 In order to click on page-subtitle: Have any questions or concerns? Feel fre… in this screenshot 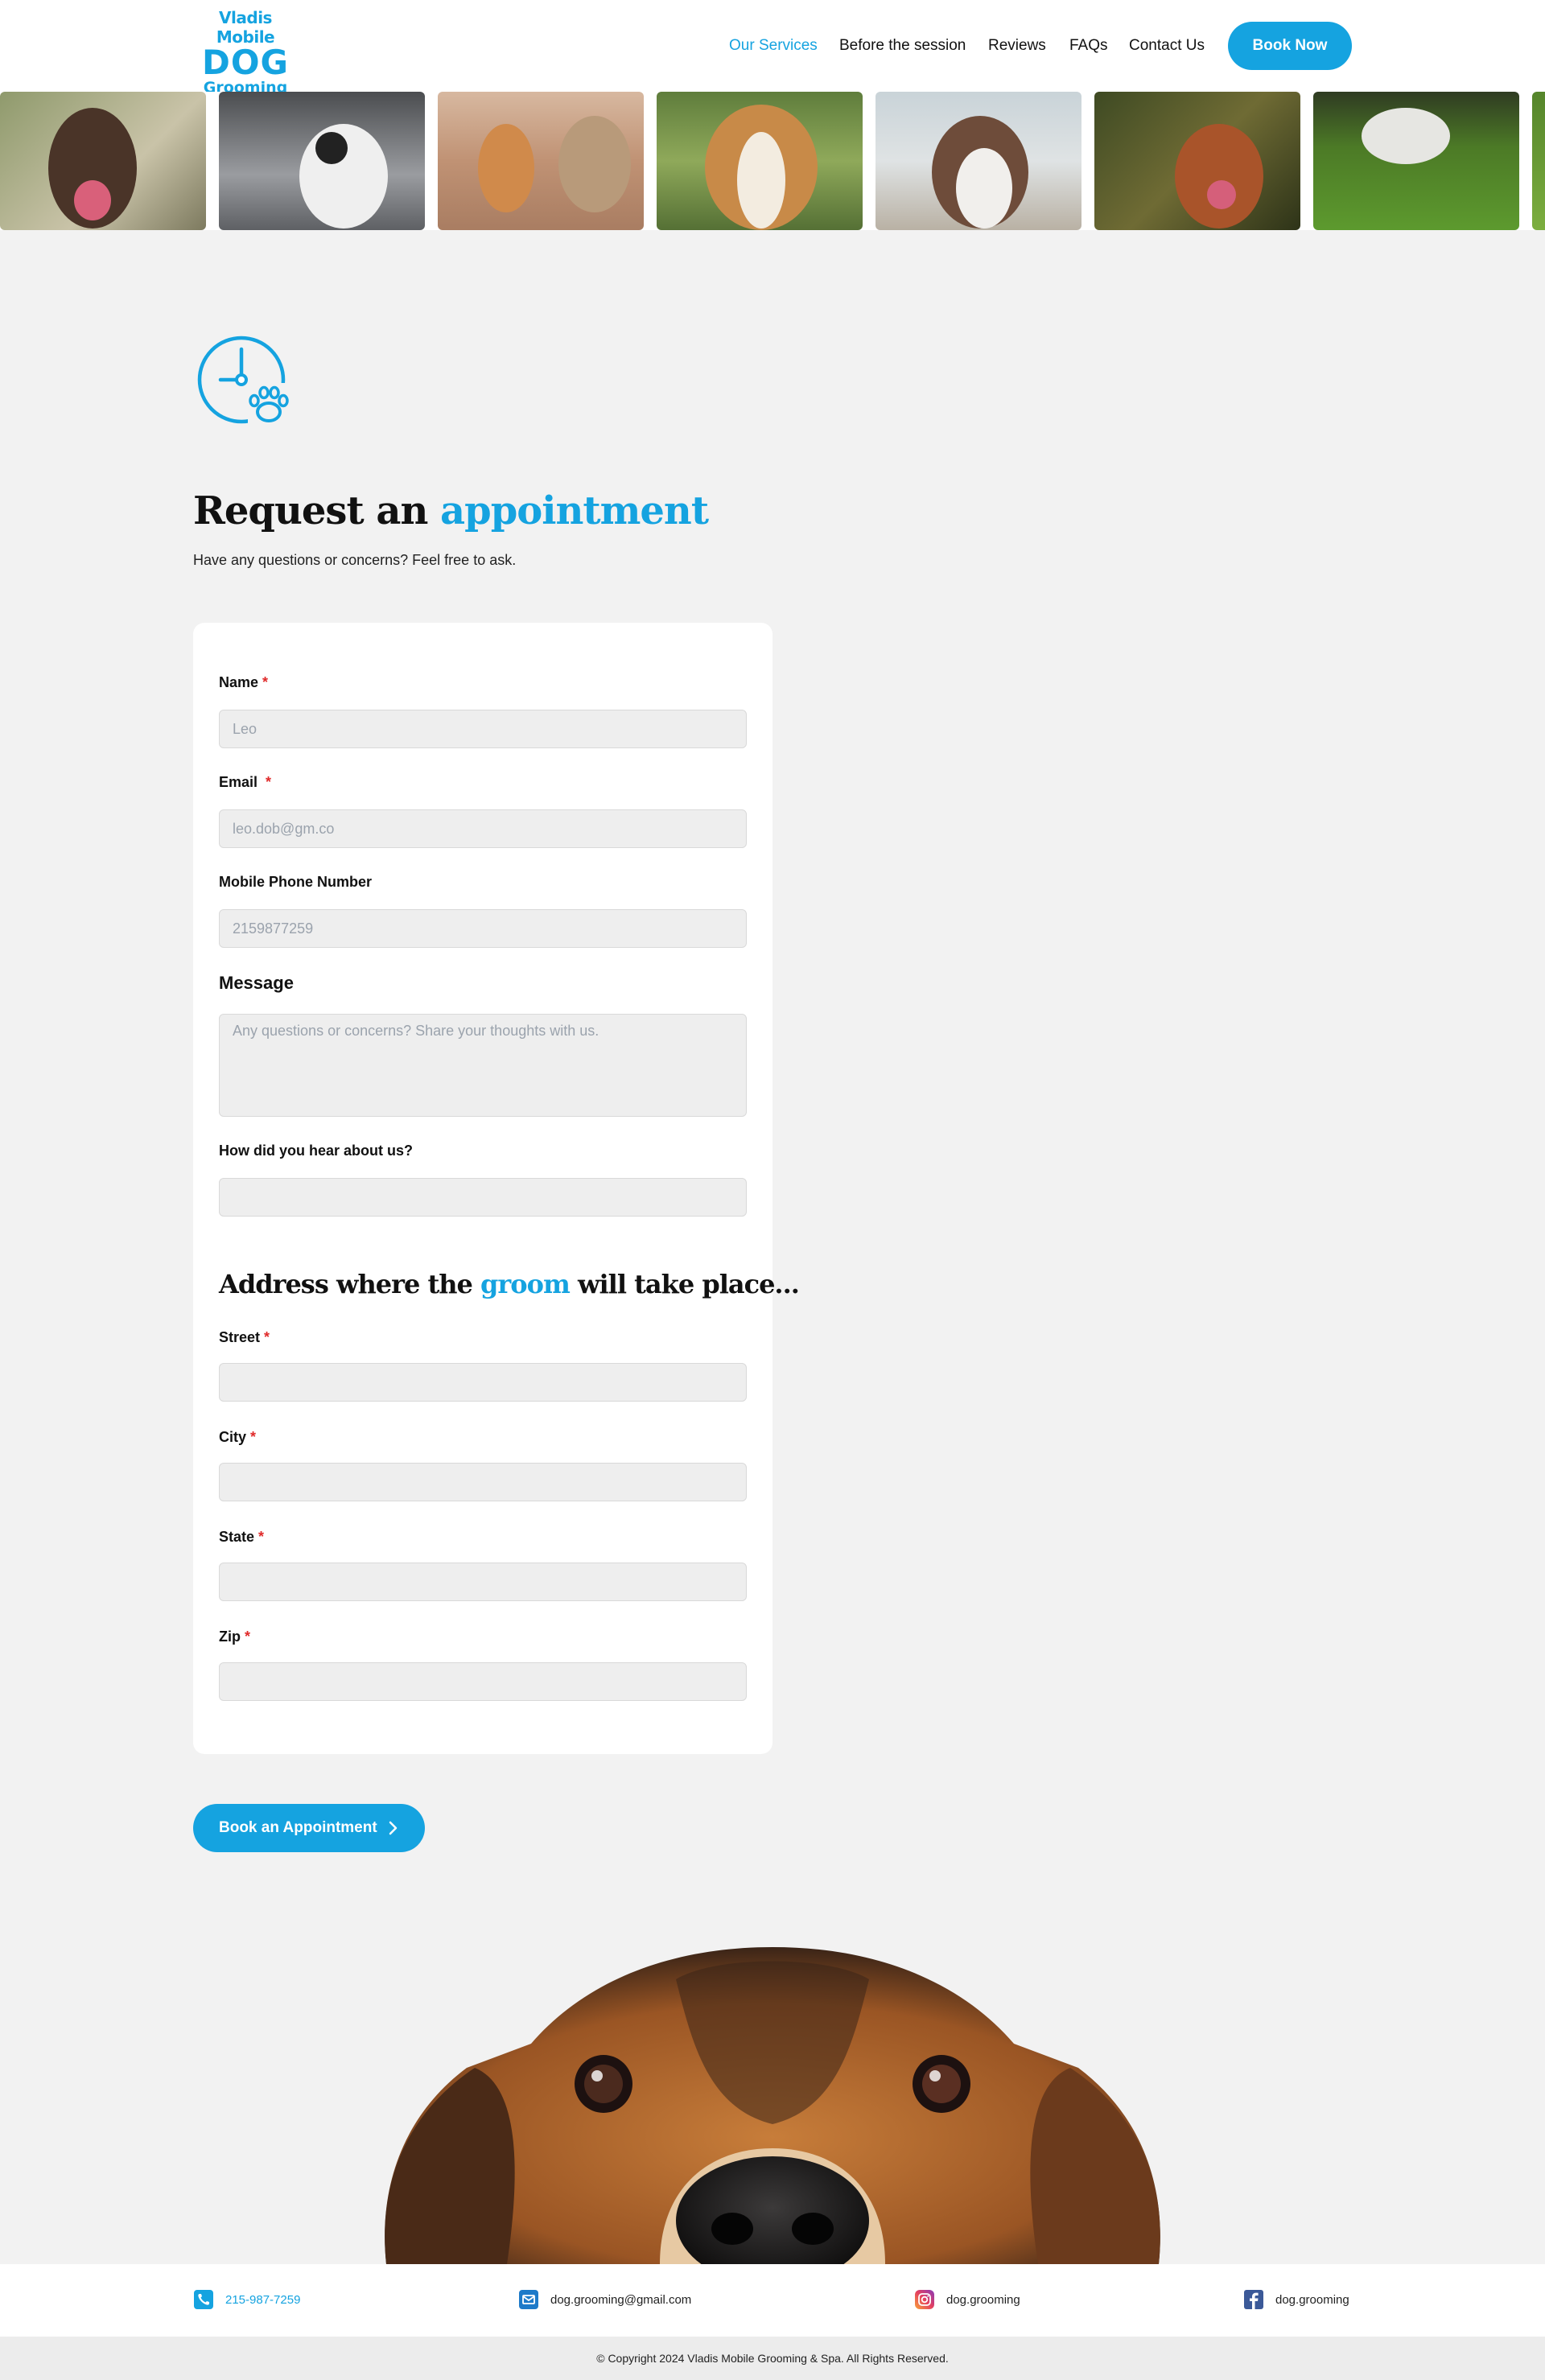, I will do `click(355, 560)`.